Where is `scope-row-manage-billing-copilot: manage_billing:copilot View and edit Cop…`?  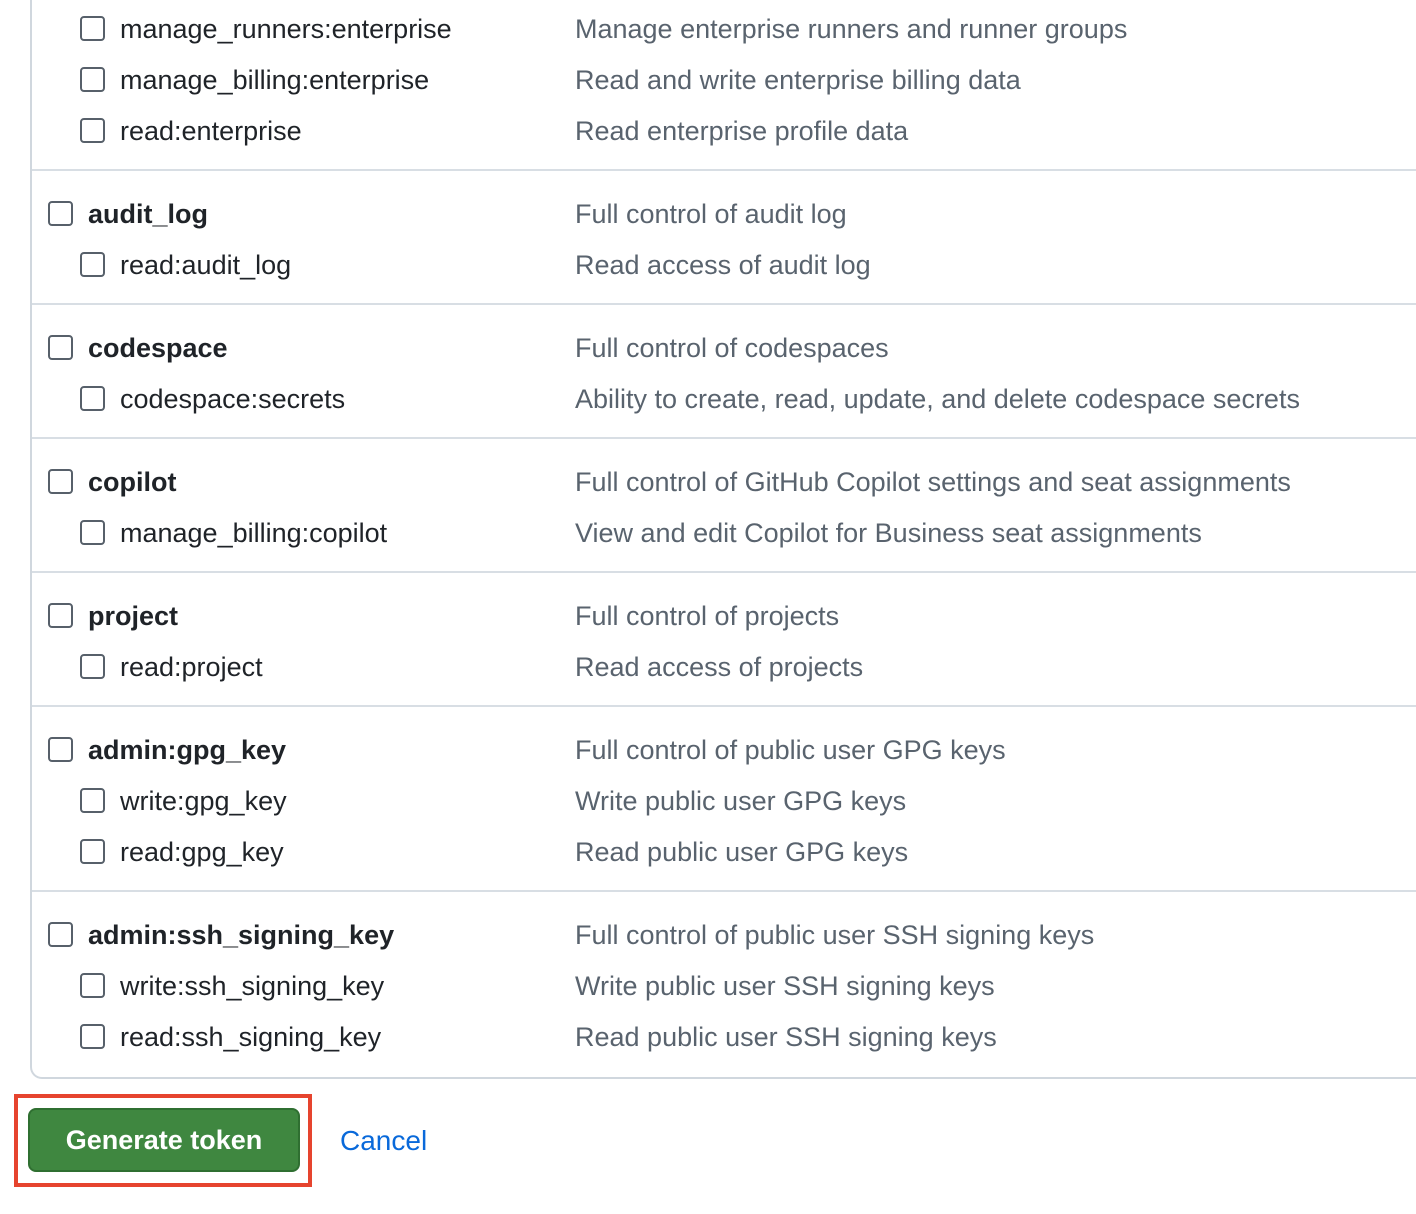
scope-row-manage-billing-copilot: manage_billing:copilot View and edit Cop… is located at coordinates (724, 532).